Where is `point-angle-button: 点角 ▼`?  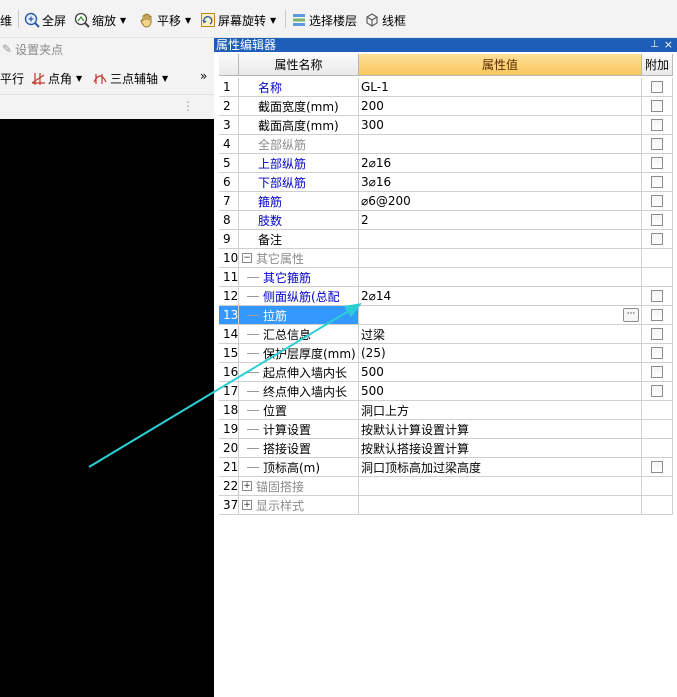
point-angle-button: 点角 ▼ is located at coordinates (56, 78).